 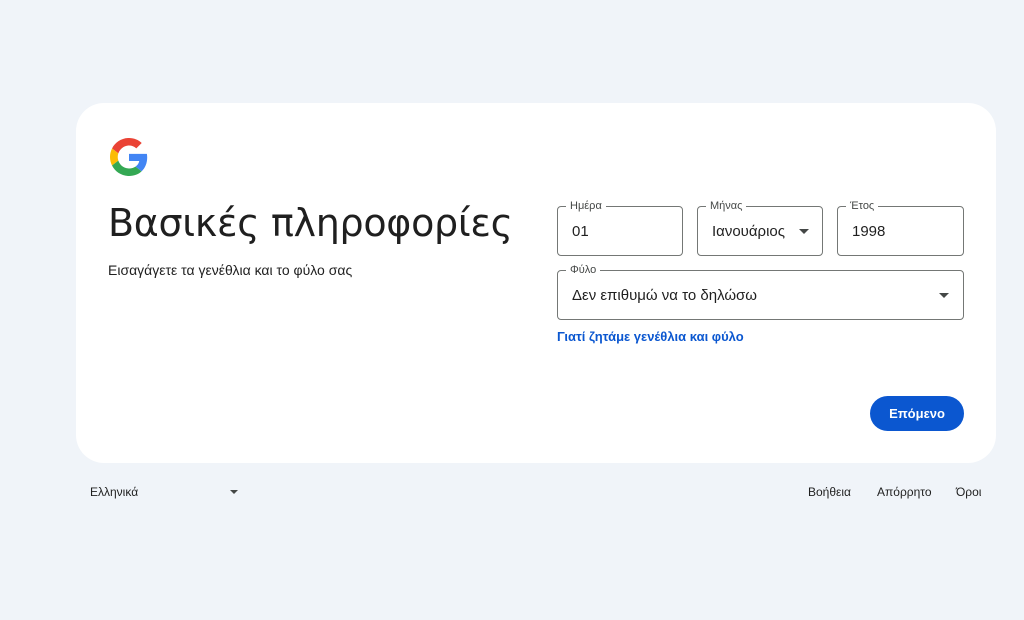 I want to click on language-select-value: Ελληνικά, so click(x=114, y=492).